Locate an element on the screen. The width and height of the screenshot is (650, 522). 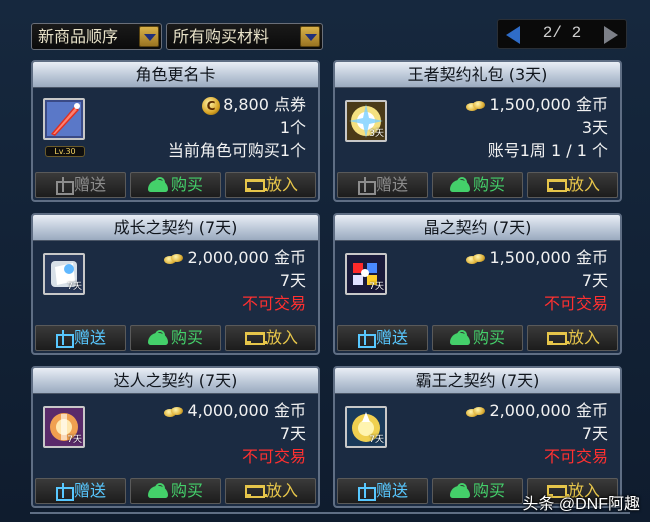
product-card: 晶之契约 (7天) 7天 1,500,000 金币 7天 不可交易 赠送 购买 is located at coordinates (477, 284).